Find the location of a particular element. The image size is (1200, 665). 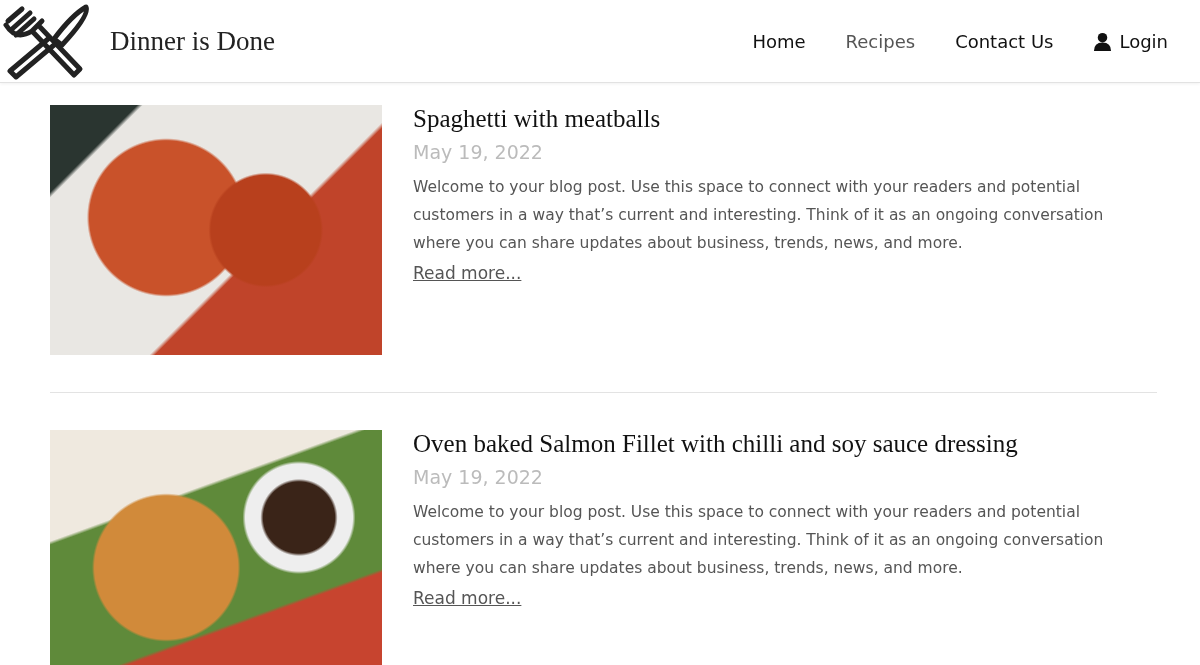

post-title: Oven baked Salmon Fillet with chilli and soy sauce dressing is located at coordinates (785, 444).